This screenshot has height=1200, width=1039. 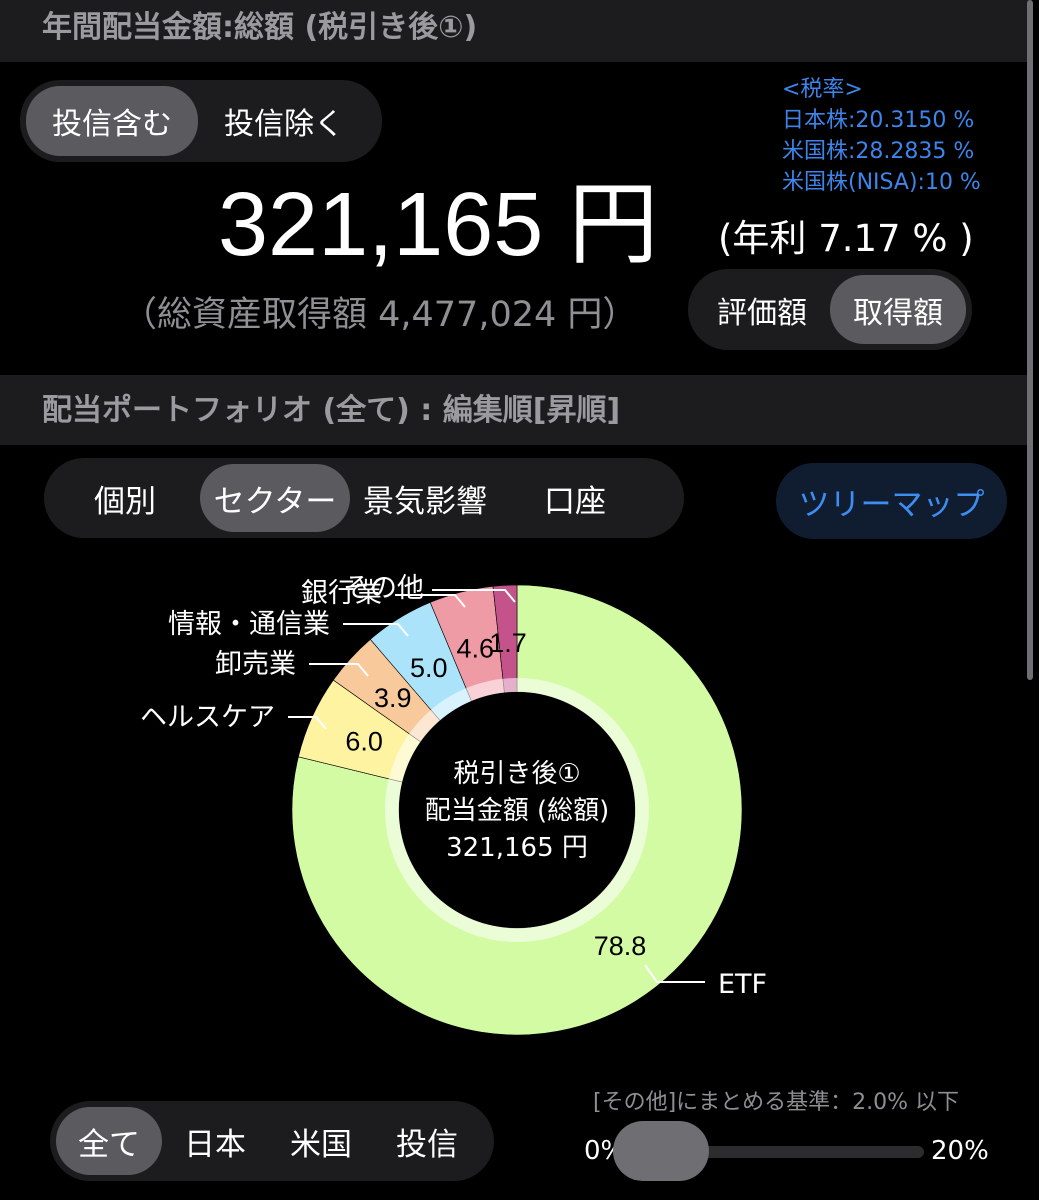 What do you see at coordinates (383, 588) in the screenshot?
I see `slice-category-label-other: その他` at bounding box center [383, 588].